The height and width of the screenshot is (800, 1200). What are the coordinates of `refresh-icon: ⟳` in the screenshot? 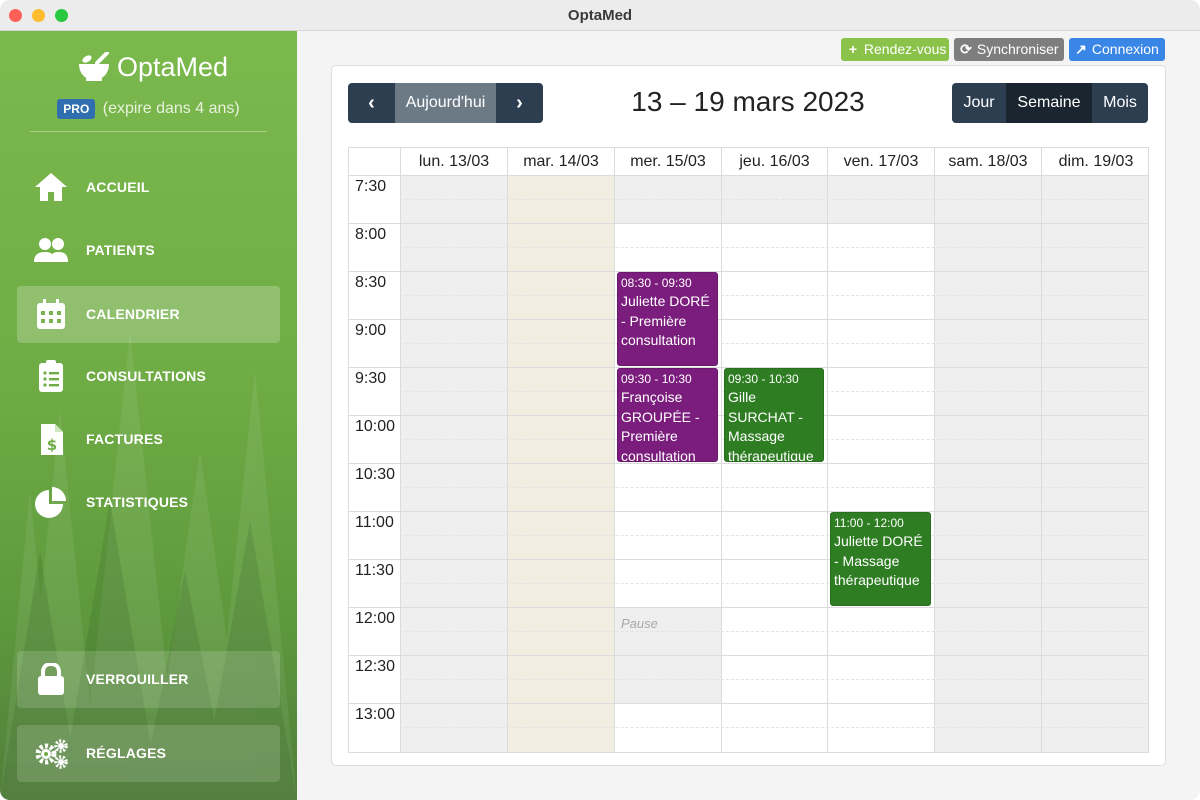 It's located at (966, 49).